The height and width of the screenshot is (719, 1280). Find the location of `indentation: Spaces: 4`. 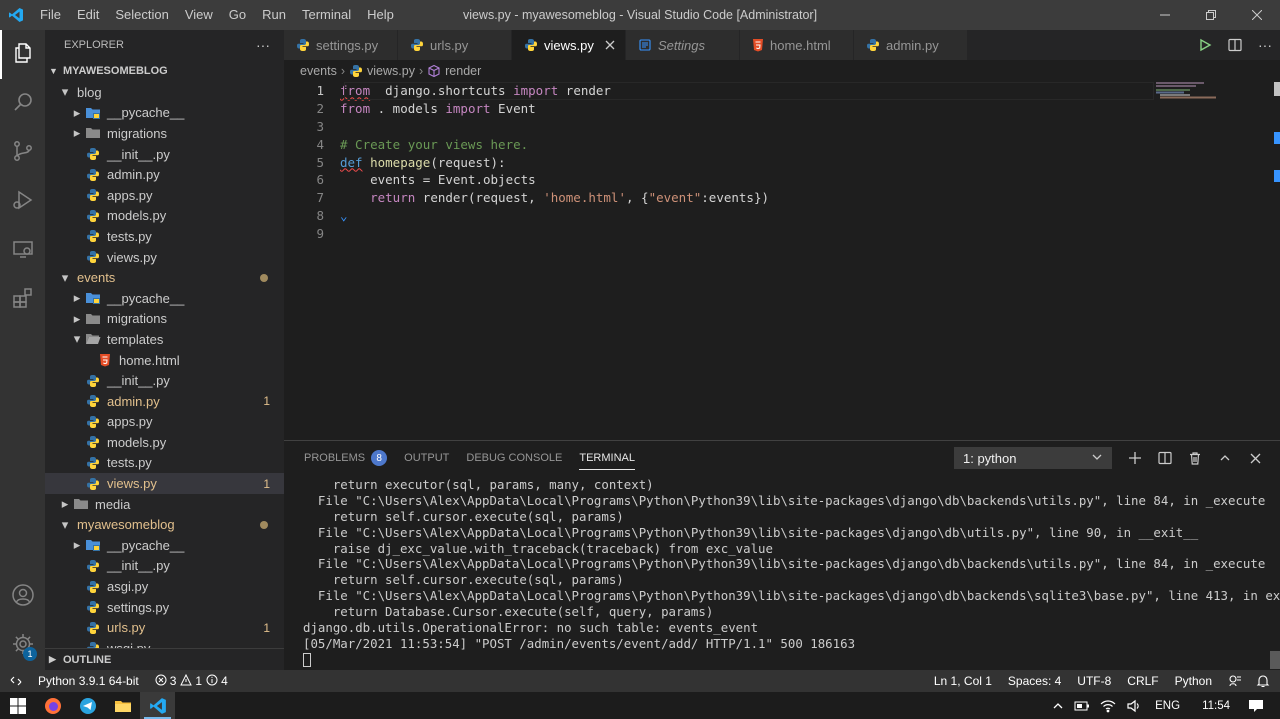

indentation: Spaces: 4 is located at coordinates (1034, 681).